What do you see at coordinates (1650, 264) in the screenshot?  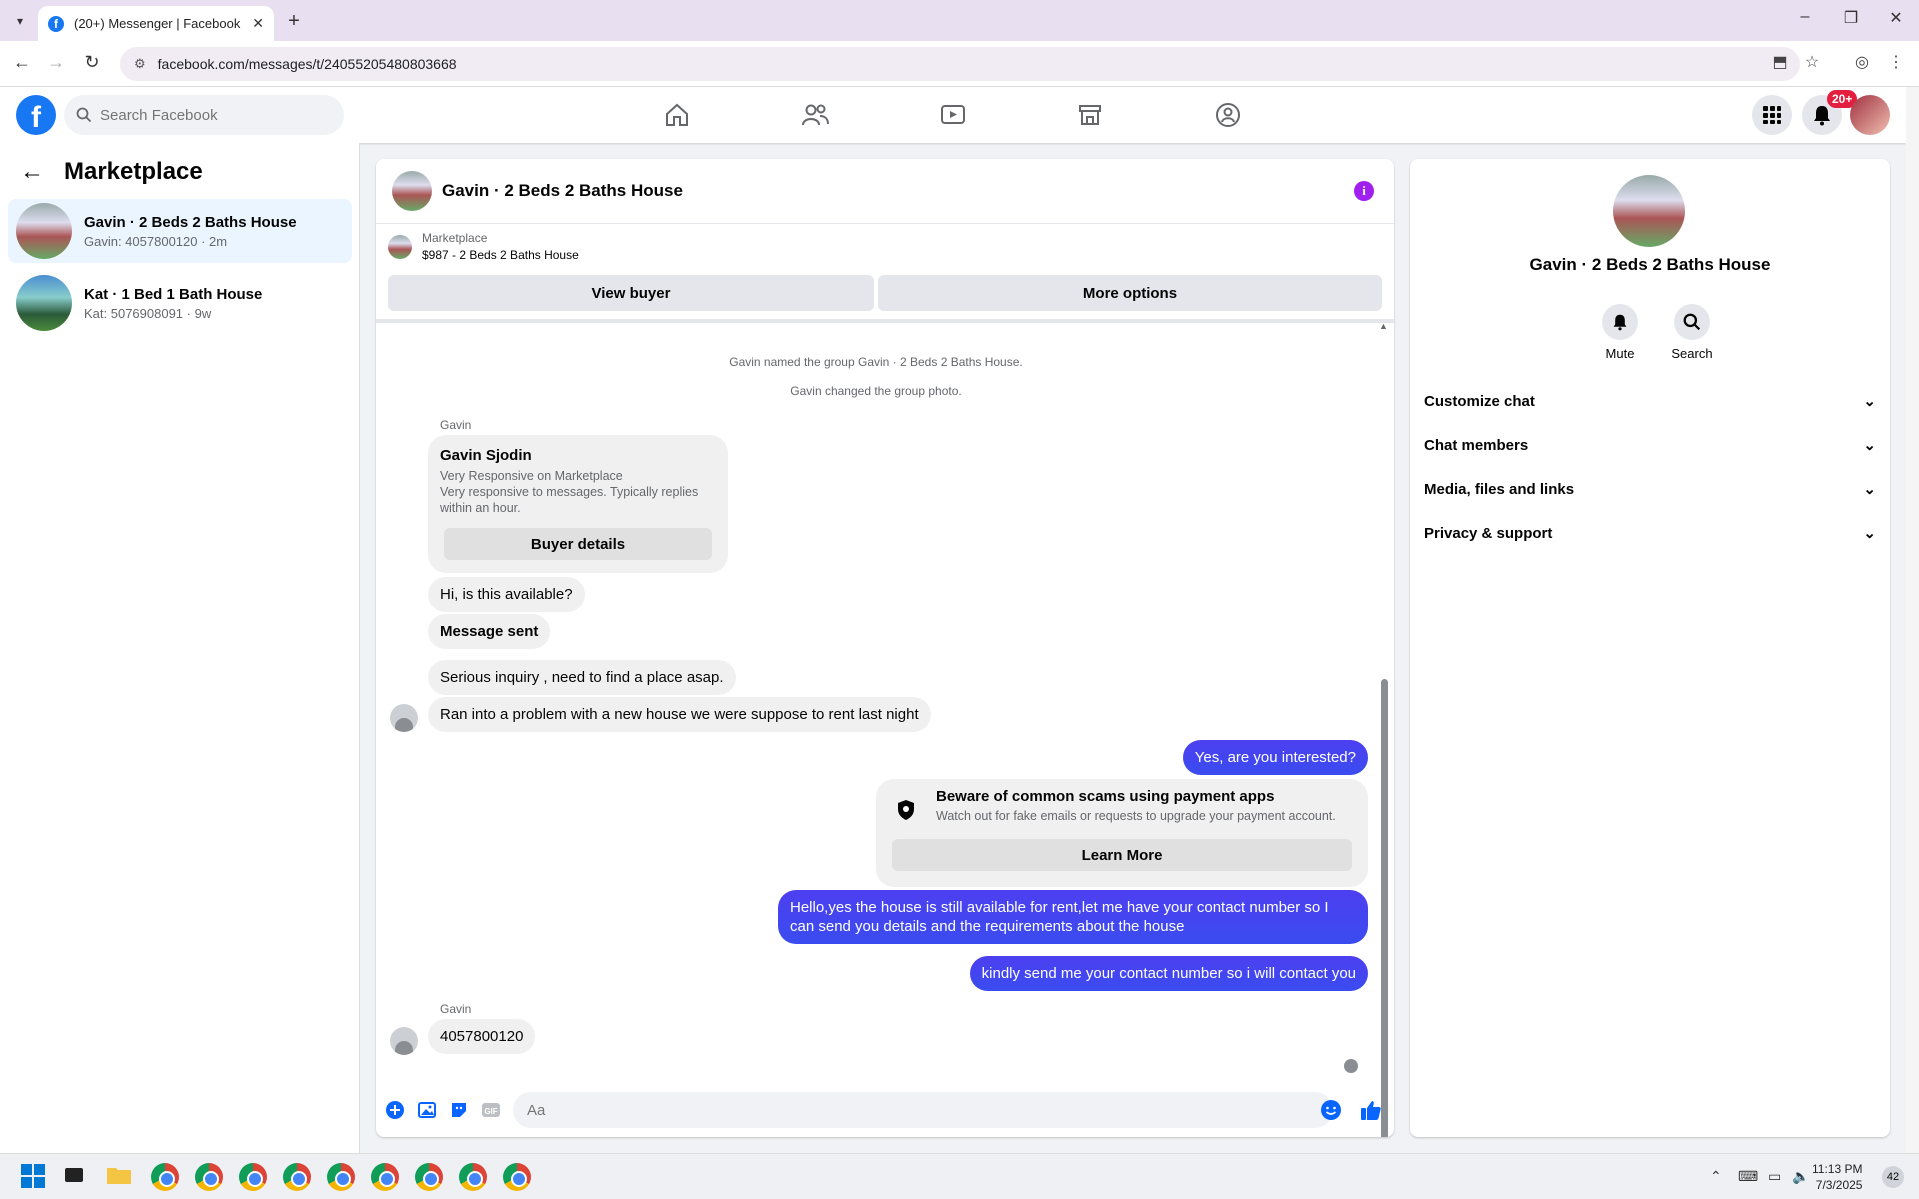 I see `group-name: Gavin · 2 Beds 2 Baths House` at bounding box center [1650, 264].